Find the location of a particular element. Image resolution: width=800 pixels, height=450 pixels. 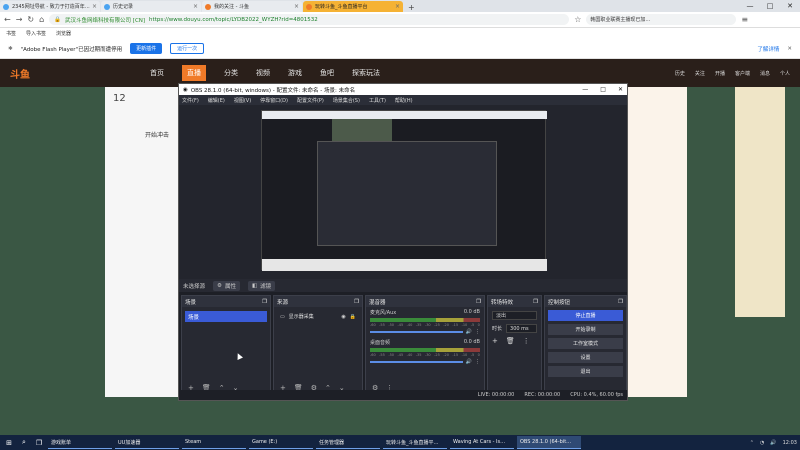

details-link: 了解详情 is located at coordinates (768, 49).